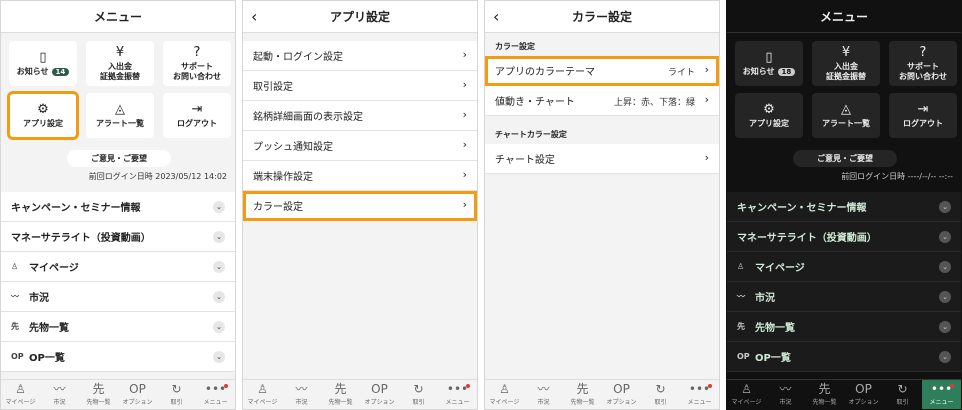  What do you see at coordinates (785, 389) in the screenshot?
I see `trend-icon: 〰` at bounding box center [785, 389].